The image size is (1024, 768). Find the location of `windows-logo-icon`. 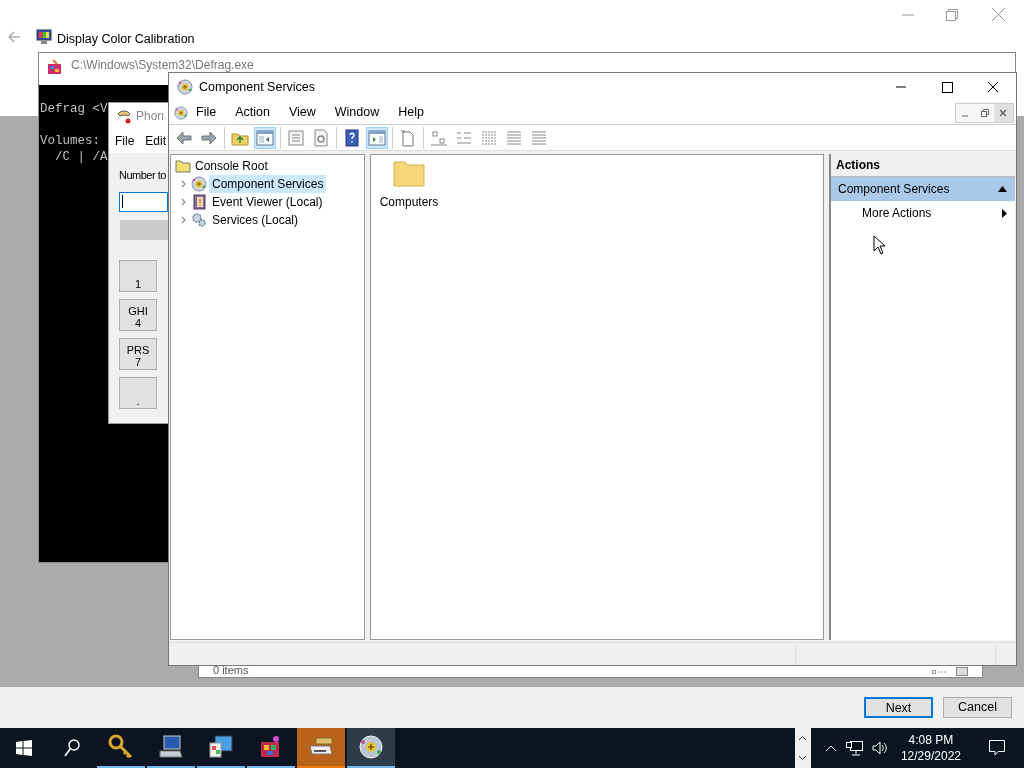

windows-logo-icon is located at coordinates (24, 748).